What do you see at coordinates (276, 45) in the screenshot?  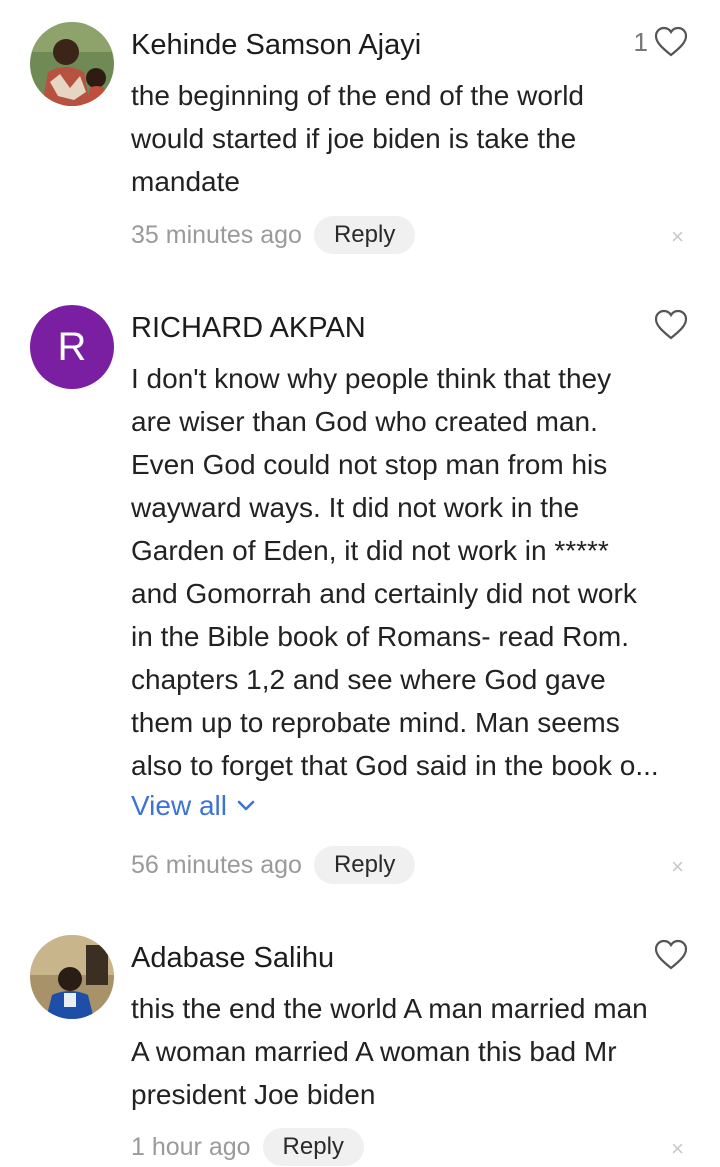 I see `comment-author: Kehinde Samson Ajayi` at bounding box center [276, 45].